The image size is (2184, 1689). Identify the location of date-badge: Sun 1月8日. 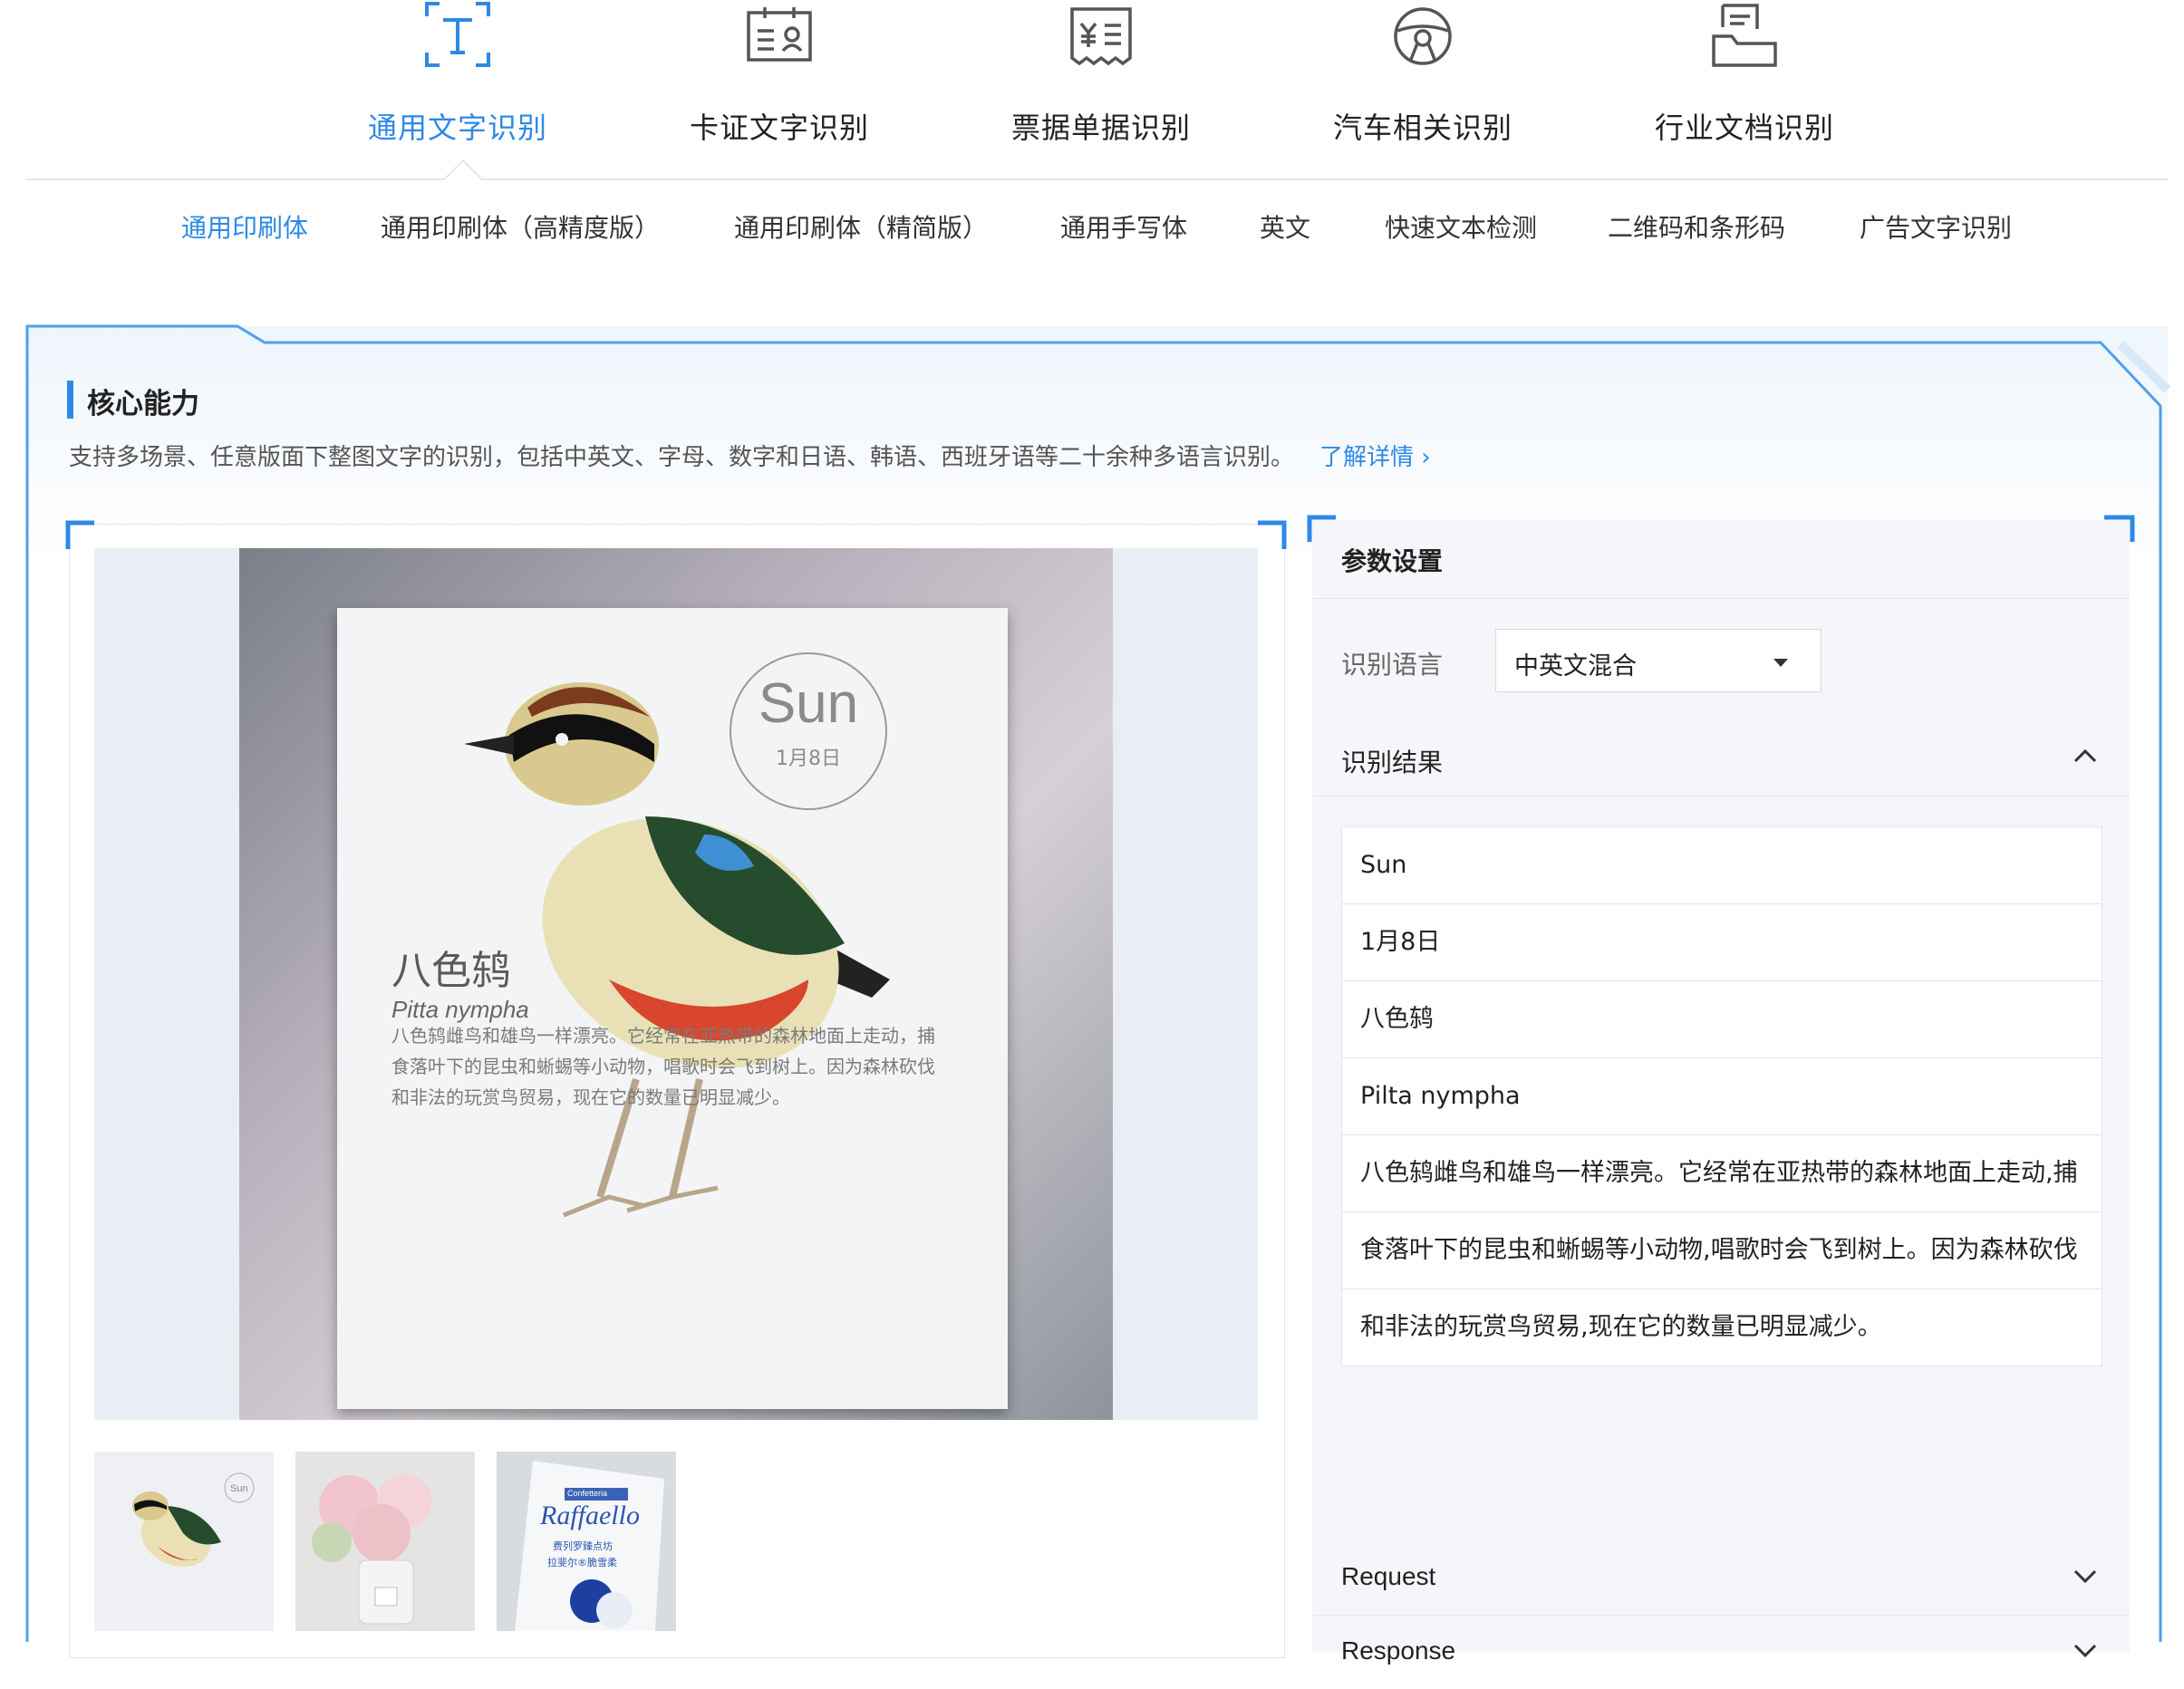
(808, 731).